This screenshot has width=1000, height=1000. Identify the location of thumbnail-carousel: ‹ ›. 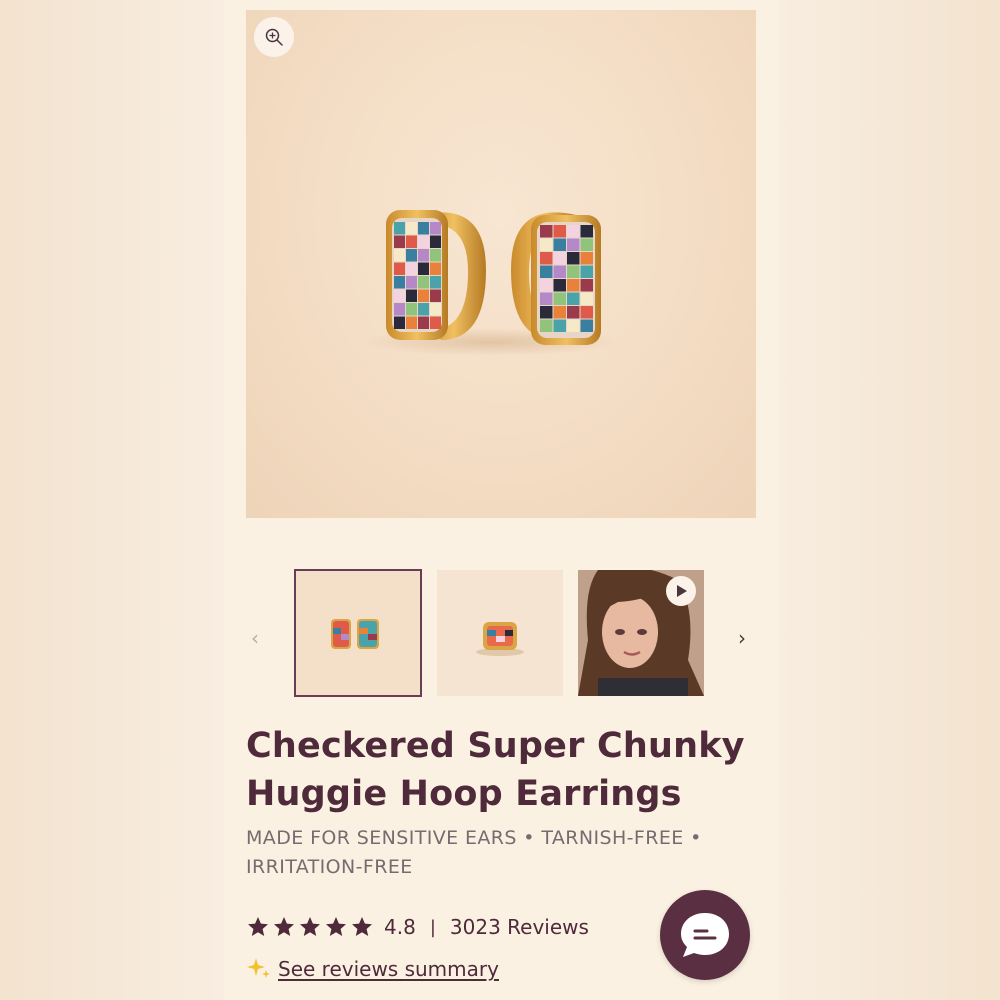
(501, 633).